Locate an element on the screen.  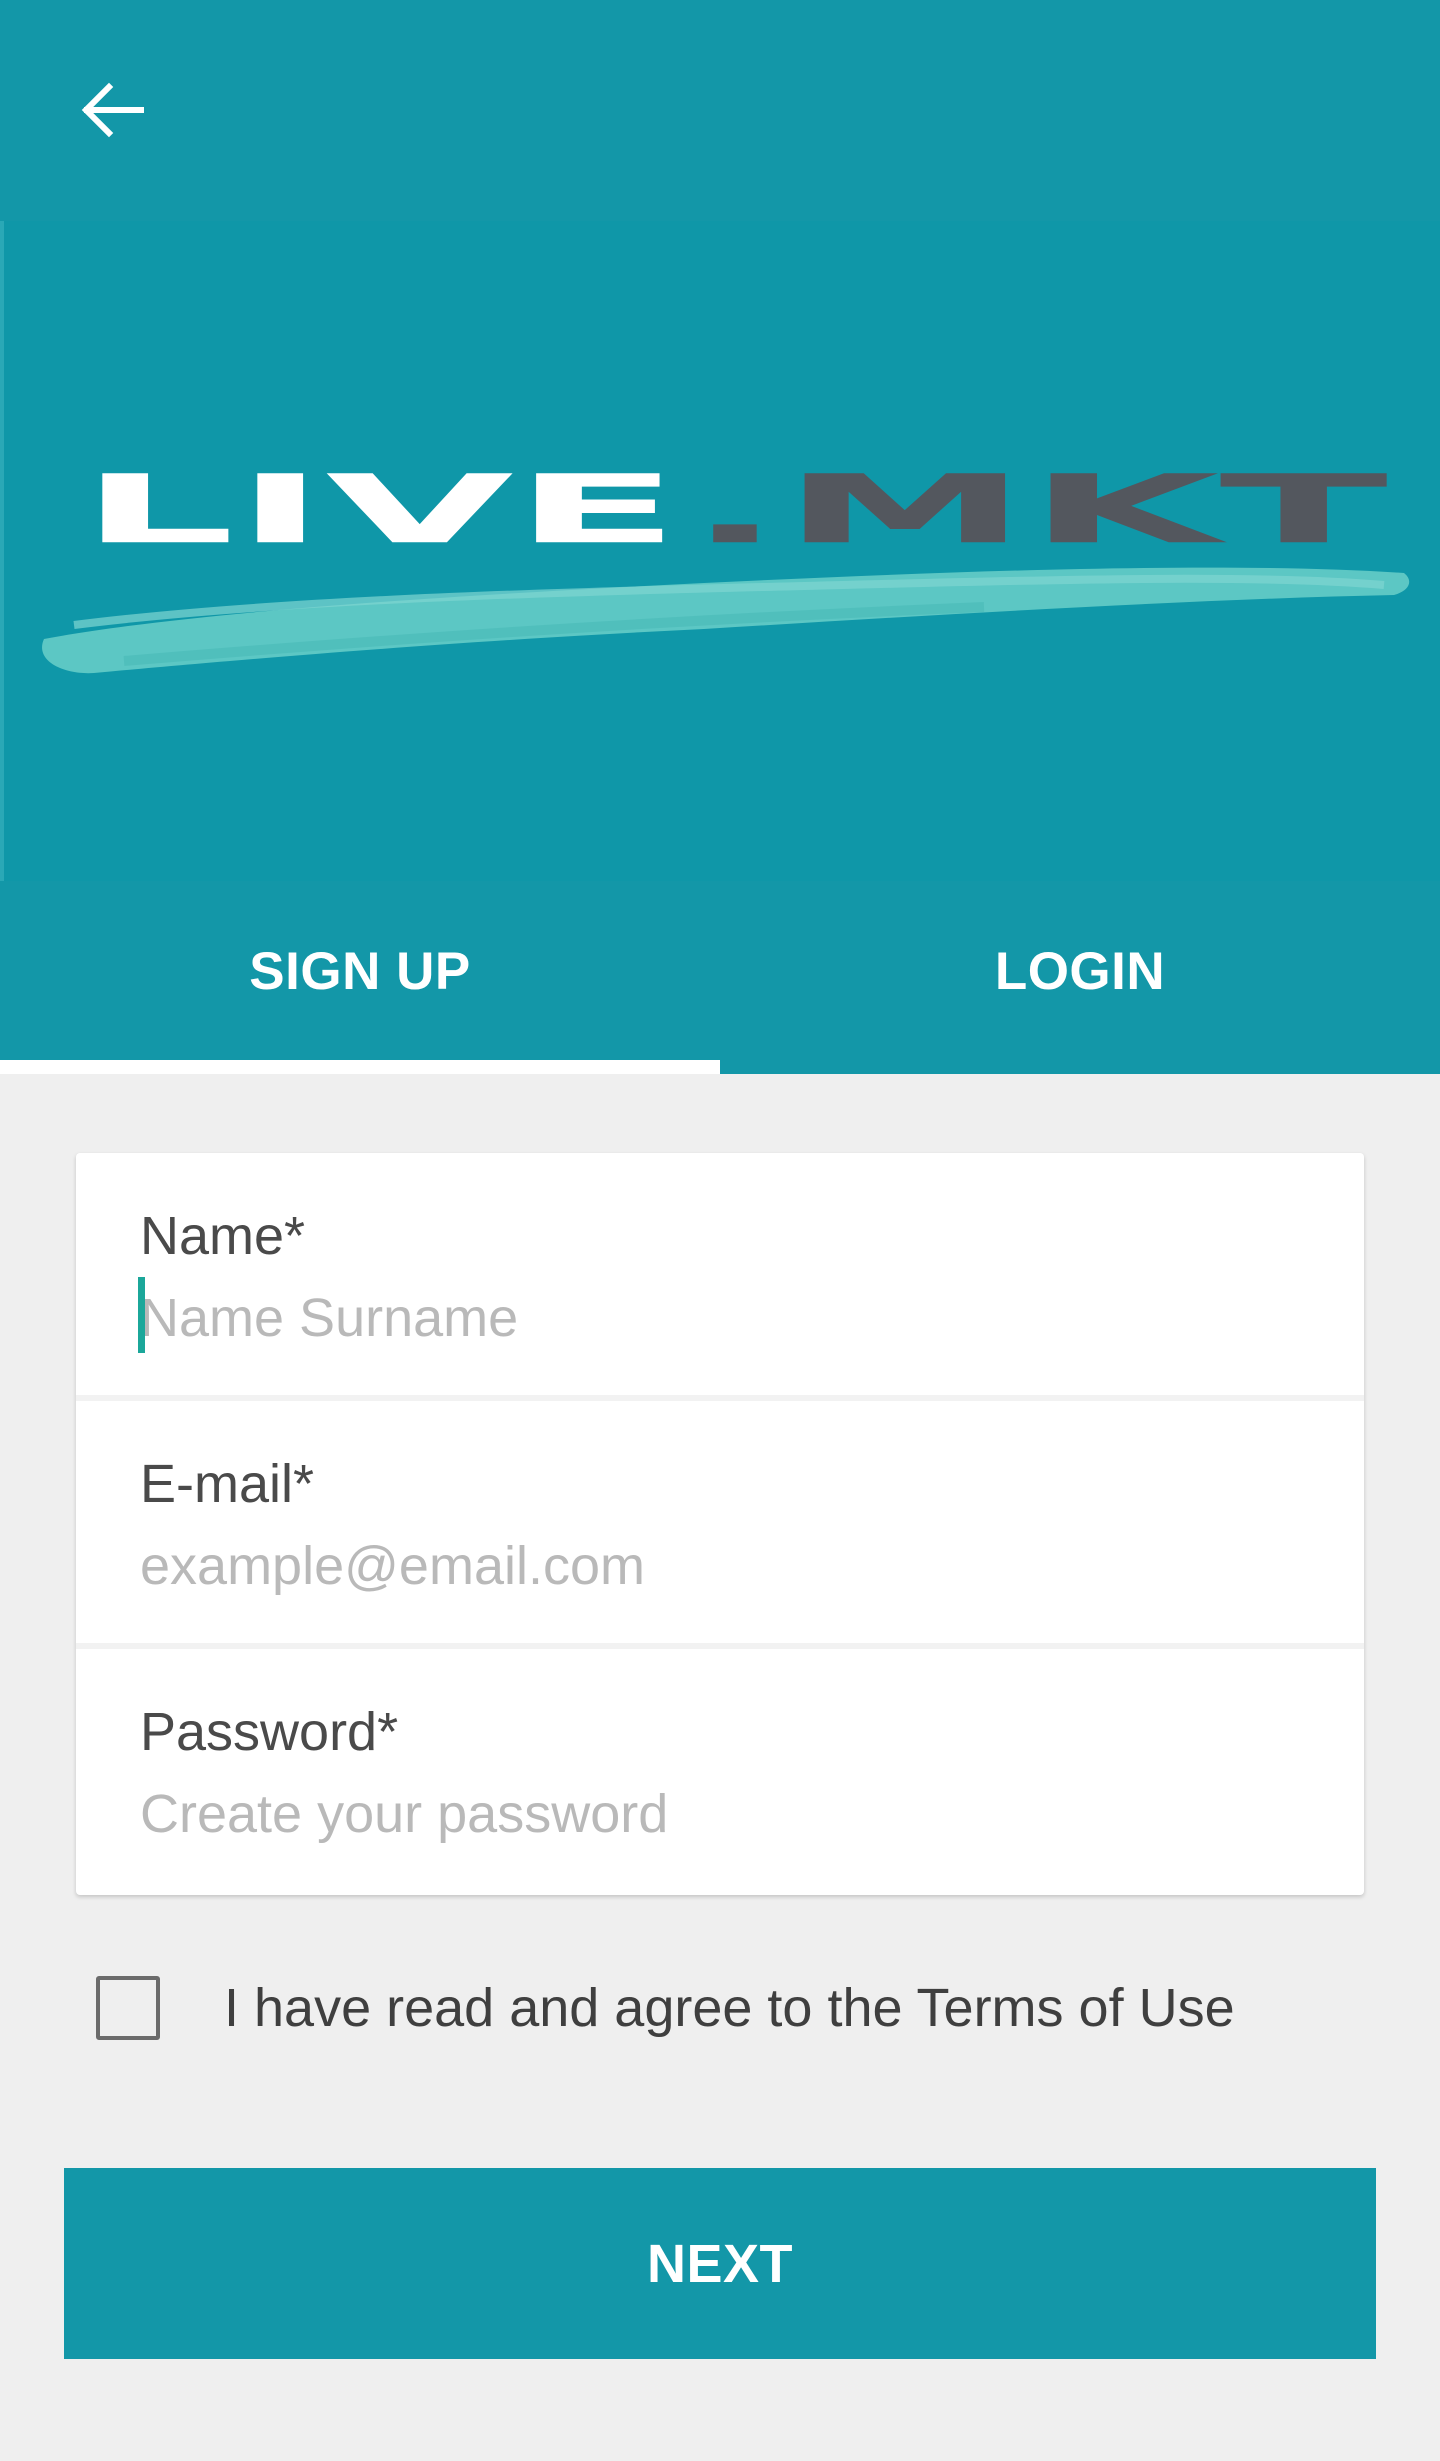
live-mkt-logo: LIVE .MKT is located at coordinates (726, 564).